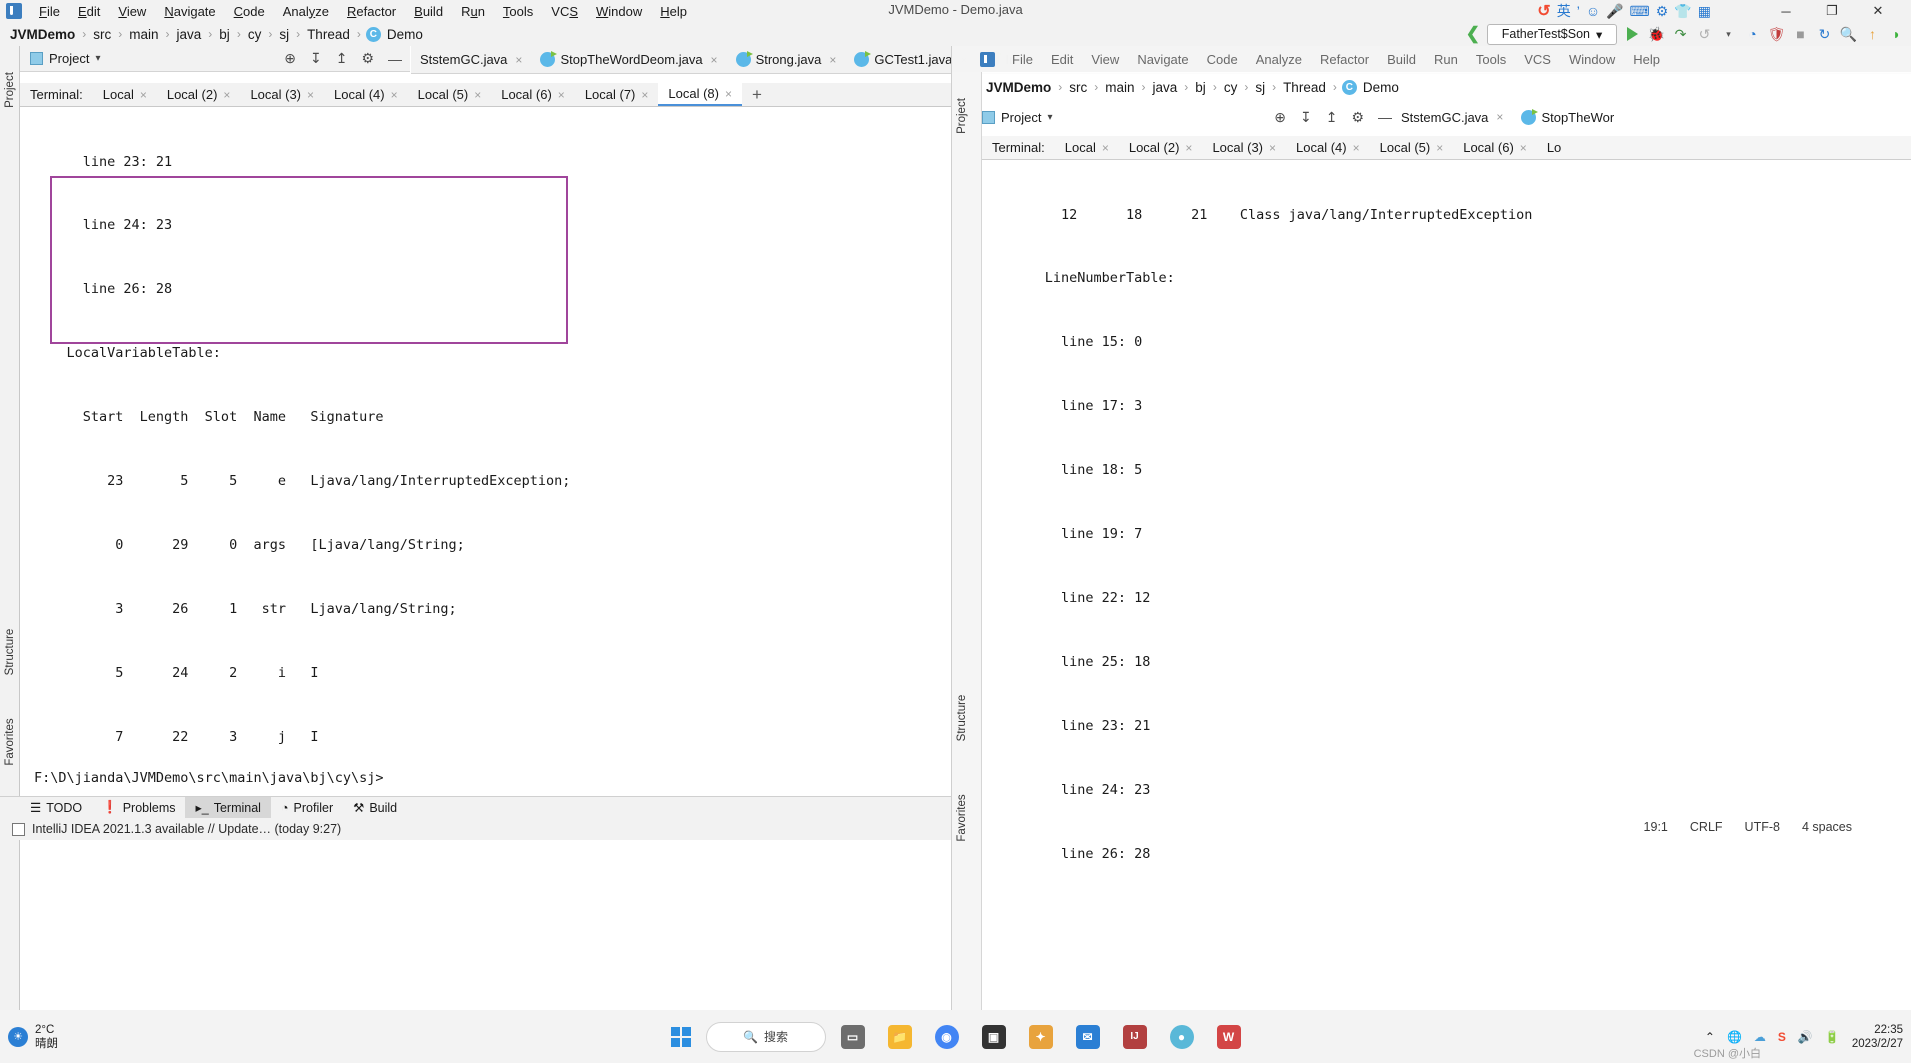 This screenshot has height=1063, width=1911. What do you see at coordinates (1896, 34) in the screenshot?
I see `ide-extra-icon: ◗` at bounding box center [1896, 34].